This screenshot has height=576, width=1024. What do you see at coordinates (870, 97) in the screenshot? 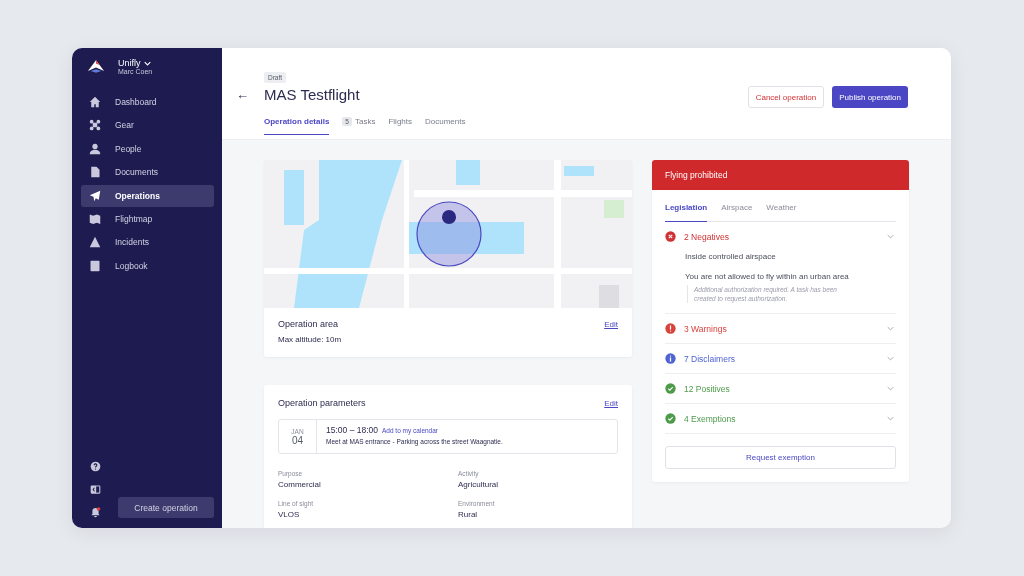
I see `publish-operation-button: Publish operation` at bounding box center [870, 97].